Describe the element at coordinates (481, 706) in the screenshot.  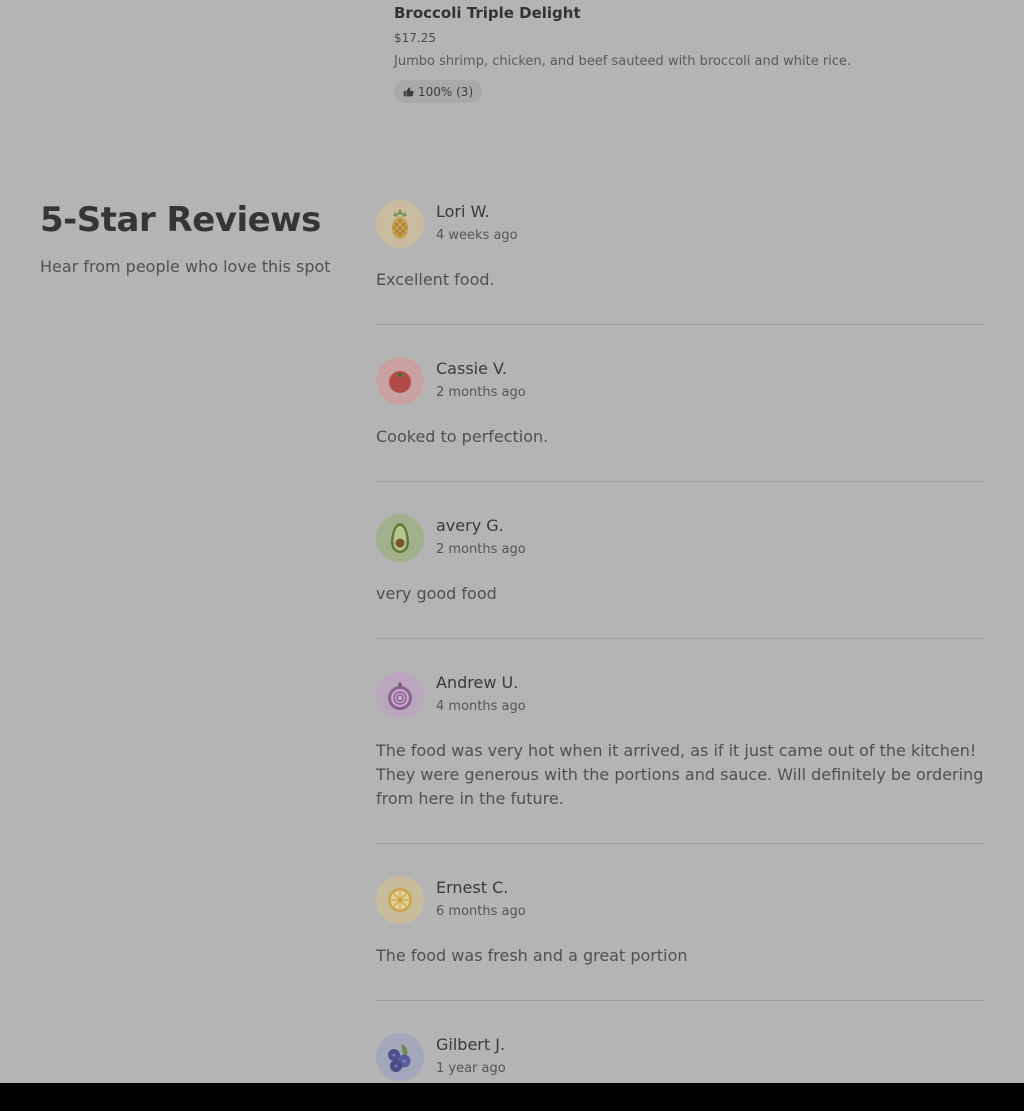
I see `review-date: 4 months ago` at that location.